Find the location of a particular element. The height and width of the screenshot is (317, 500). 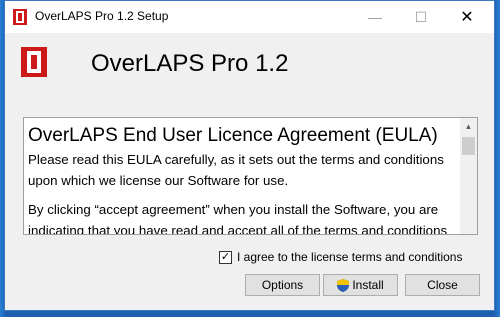

options-button-label: Options is located at coordinates (282, 285).